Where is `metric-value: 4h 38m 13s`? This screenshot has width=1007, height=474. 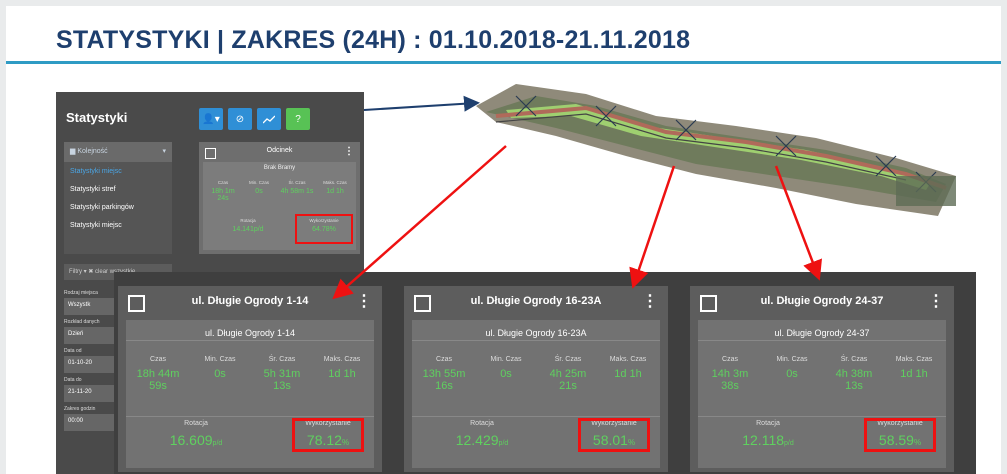 metric-value: 4h 38m 13s is located at coordinates (854, 380).